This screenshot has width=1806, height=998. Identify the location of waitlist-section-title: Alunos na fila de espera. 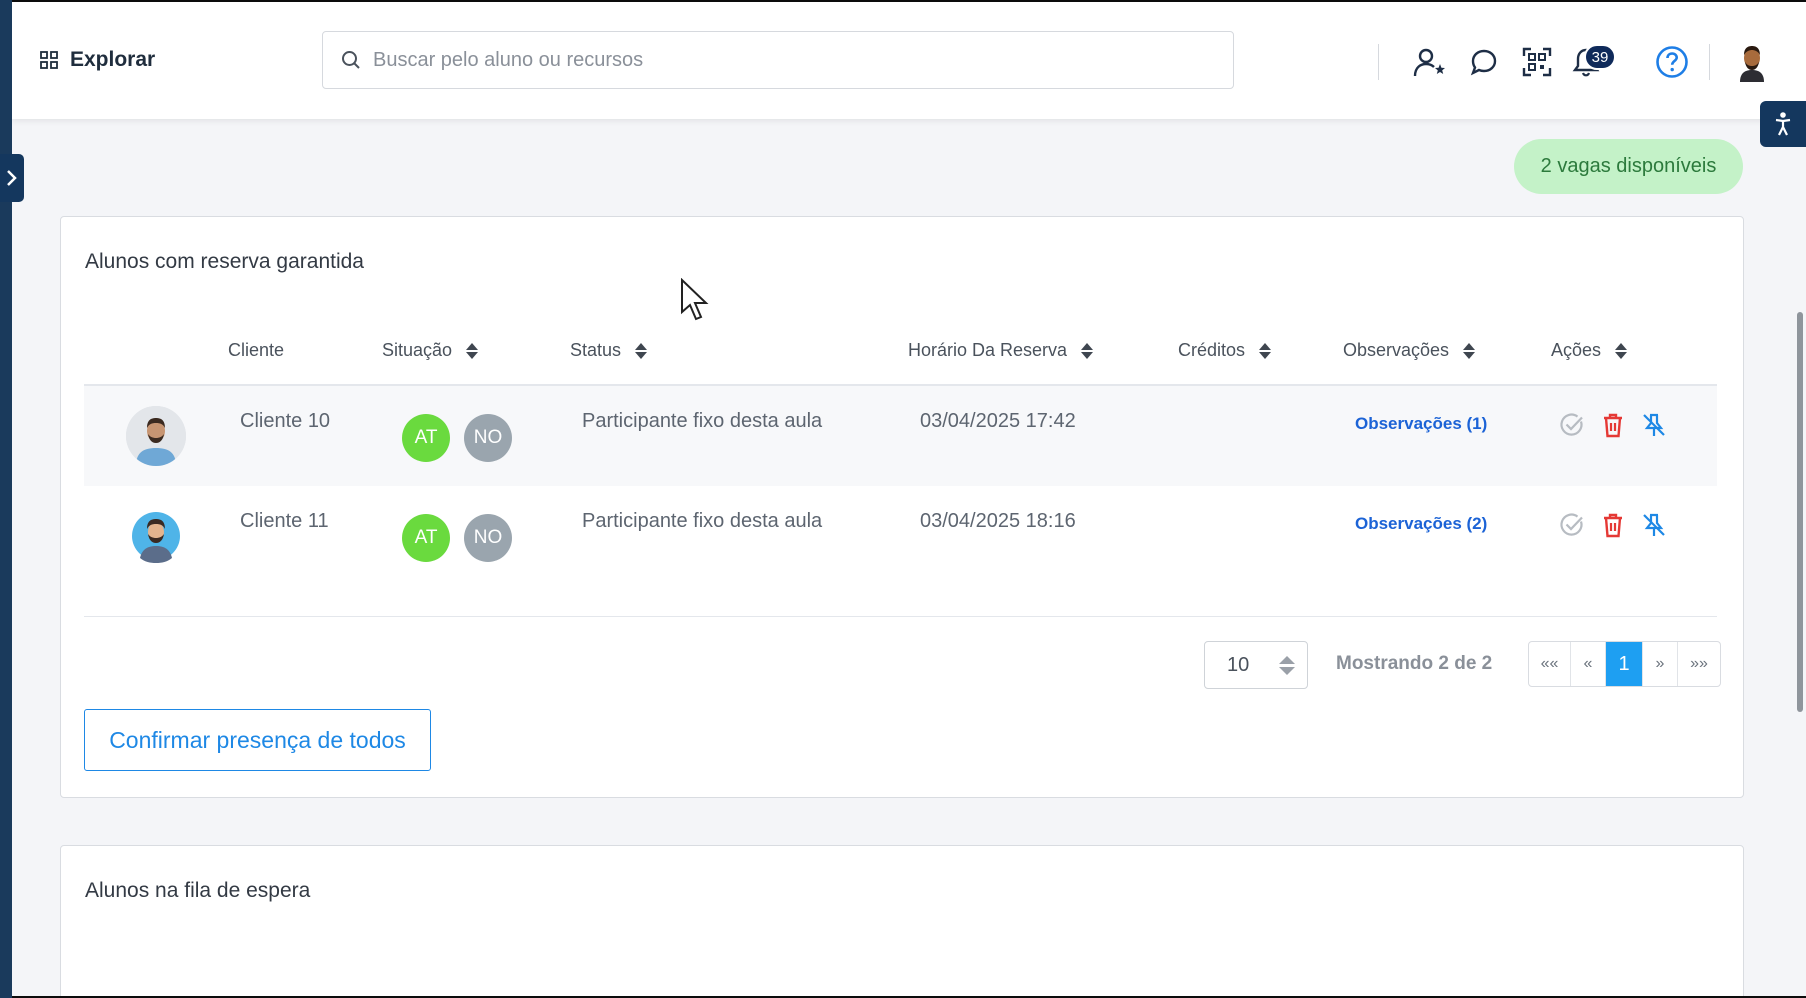
(198, 890).